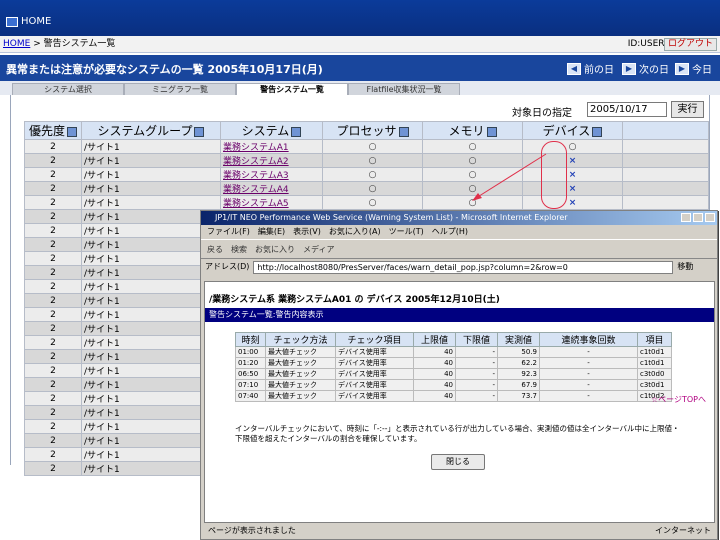  I want to click on col-measured: 実測値, so click(518, 339).